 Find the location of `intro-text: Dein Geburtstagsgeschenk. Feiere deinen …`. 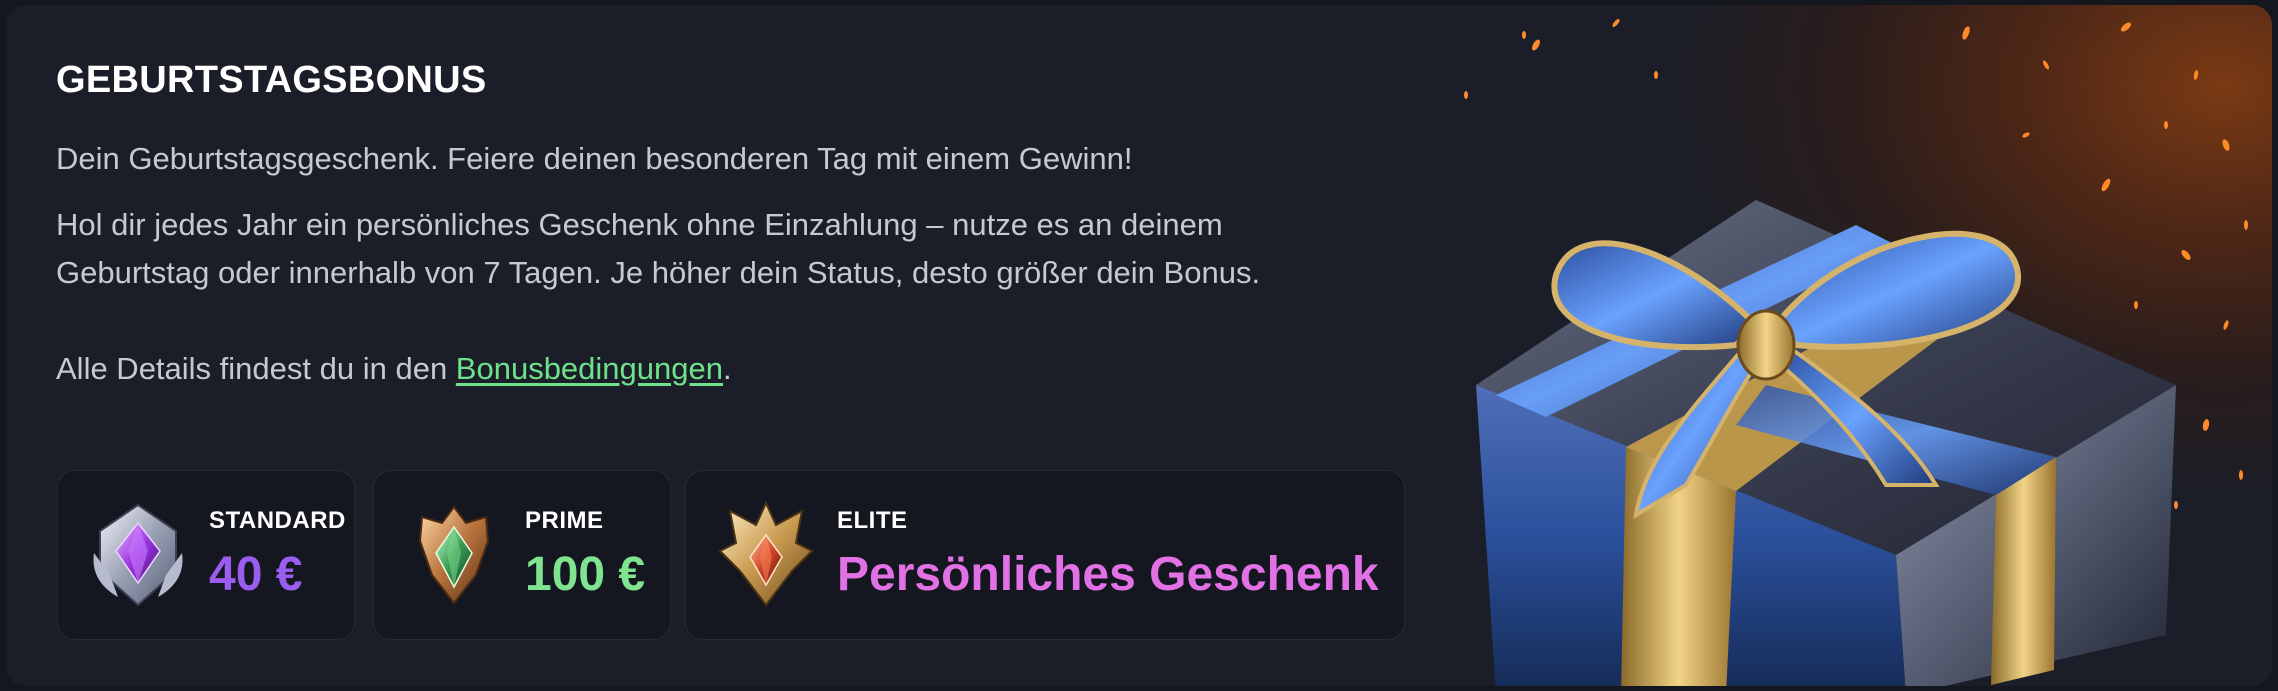

intro-text: Dein Geburtstagsgeschenk. Feiere deinen … is located at coordinates (594, 158).